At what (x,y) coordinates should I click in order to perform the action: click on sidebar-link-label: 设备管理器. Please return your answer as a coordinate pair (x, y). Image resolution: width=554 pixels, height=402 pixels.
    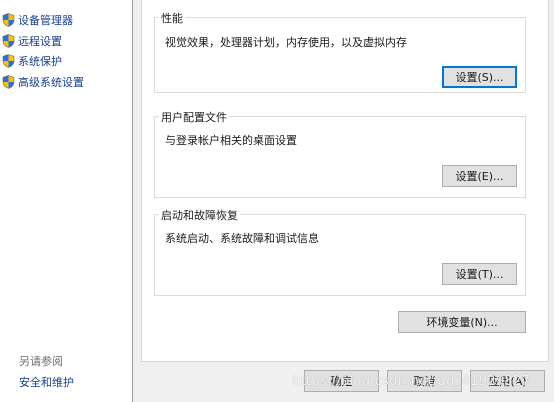
    Looking at the image, I should click on (45, 20).